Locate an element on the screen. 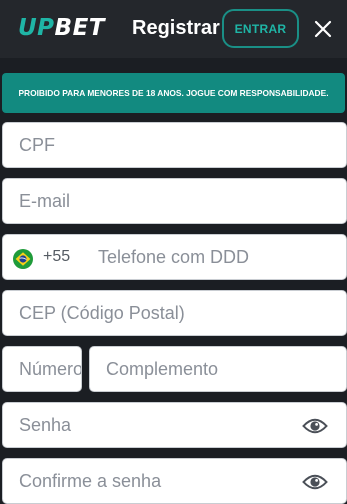 The width and height of the screenshot is (347, 504). email-field: E-mail is located at coordinates (174, 201).